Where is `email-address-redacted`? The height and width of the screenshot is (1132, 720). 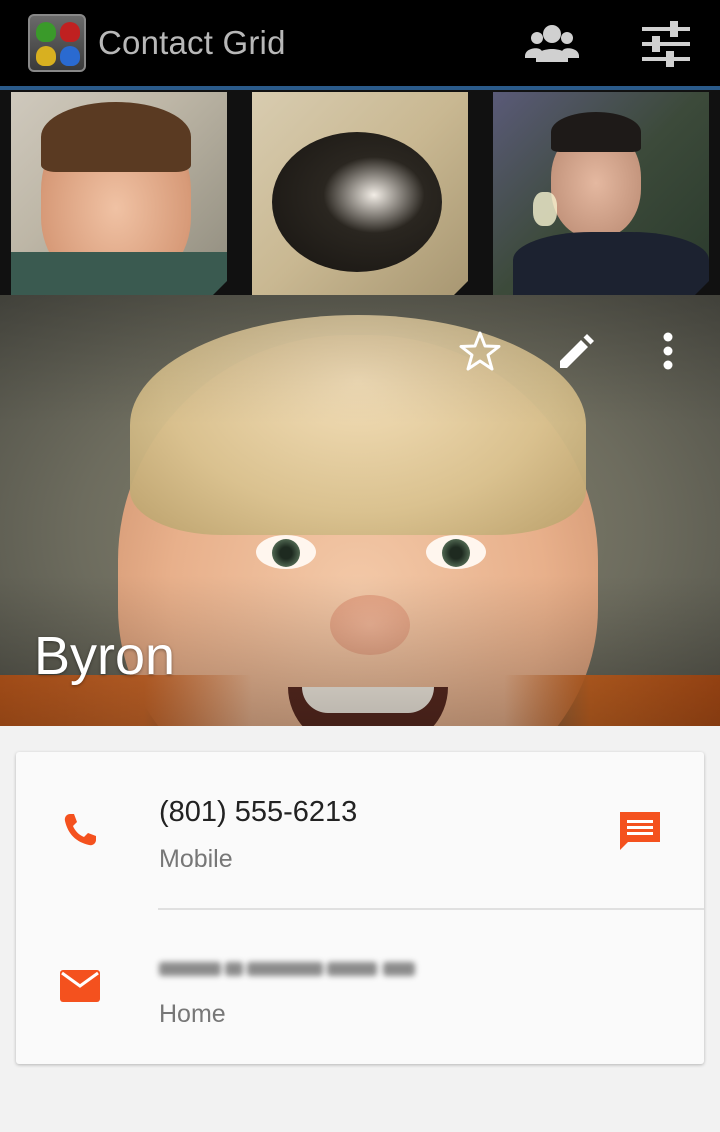
email-address-redacted is located at coordinates (290, 968).